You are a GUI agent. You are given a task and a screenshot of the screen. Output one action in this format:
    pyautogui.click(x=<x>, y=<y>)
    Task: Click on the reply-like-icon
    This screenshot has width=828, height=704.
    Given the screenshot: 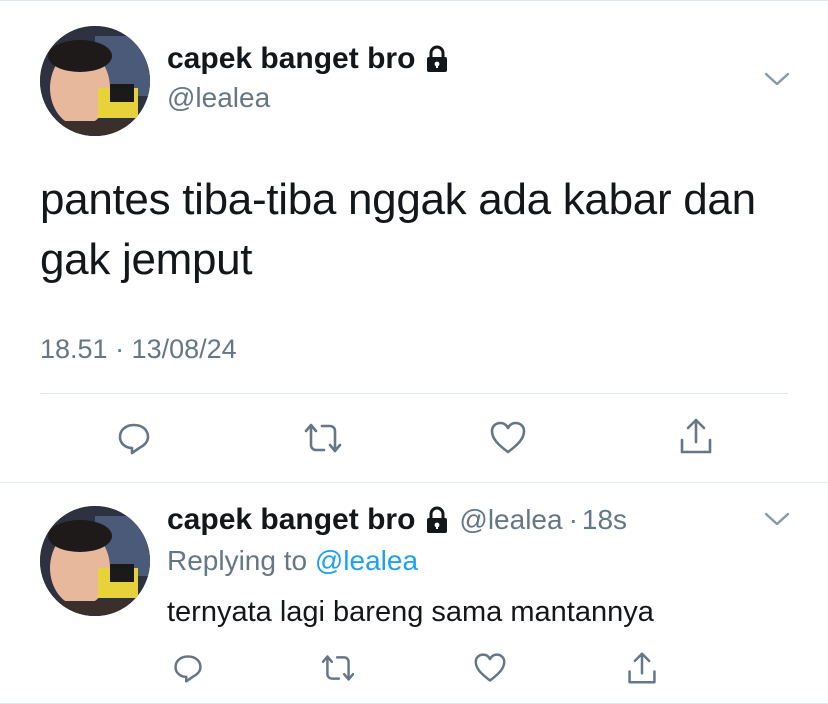 What is the action you would take?
    pyautogui.click(x=490, y=668)
    